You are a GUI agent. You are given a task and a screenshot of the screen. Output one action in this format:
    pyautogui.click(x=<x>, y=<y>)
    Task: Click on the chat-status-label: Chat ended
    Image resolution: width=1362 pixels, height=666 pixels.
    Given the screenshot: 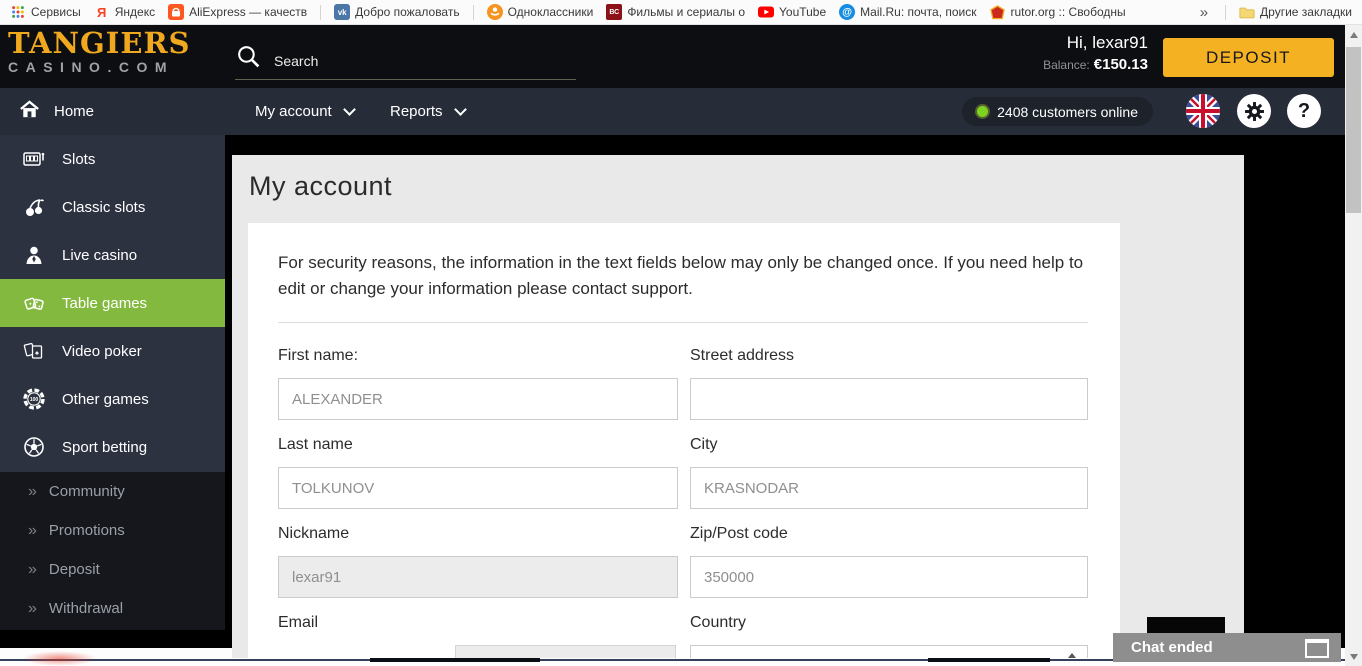 What is the action you would take?
    pyautogui.click(x=1172, y=647)
    